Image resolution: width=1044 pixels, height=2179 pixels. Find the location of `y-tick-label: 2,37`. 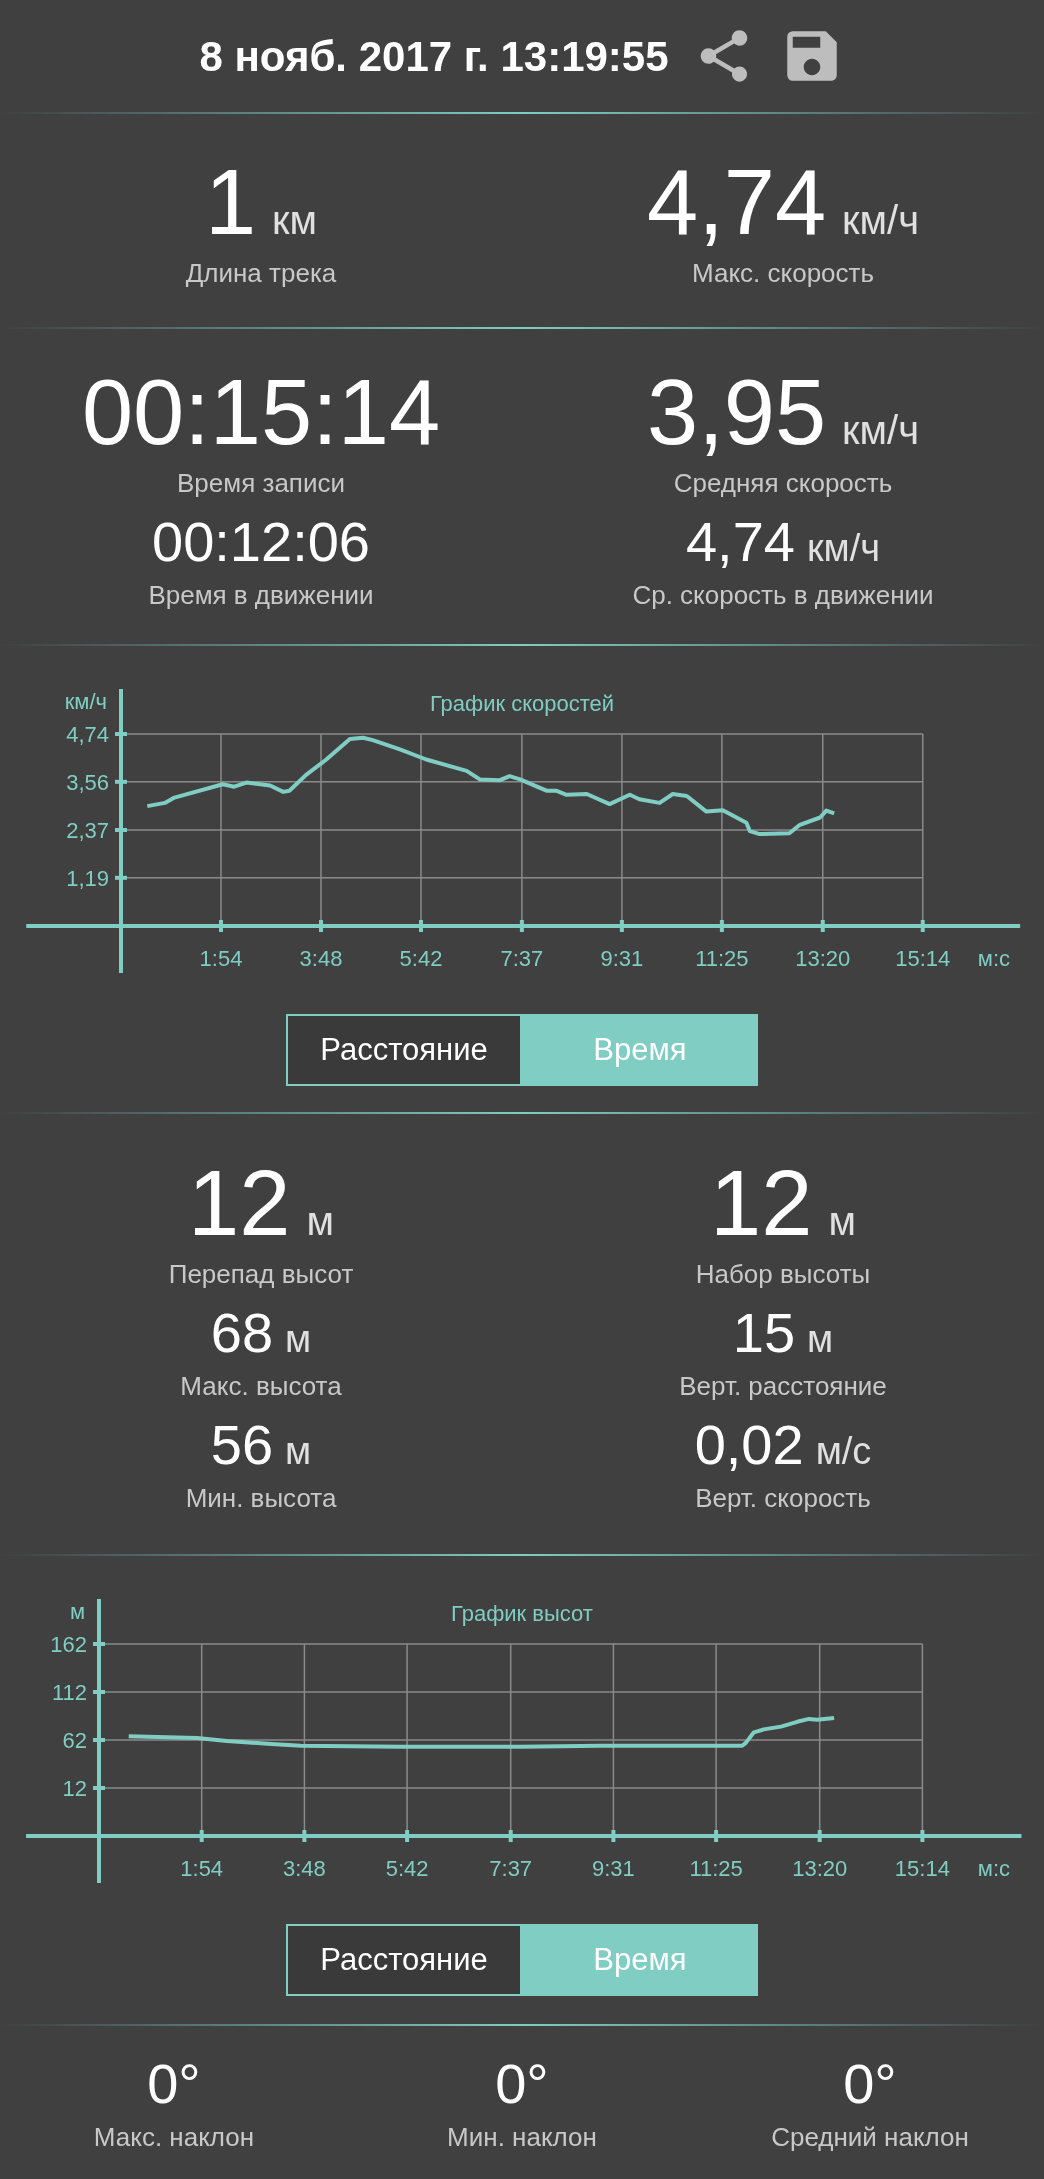

y-tick-label: 2,37 is located at coordinates (87, 830).